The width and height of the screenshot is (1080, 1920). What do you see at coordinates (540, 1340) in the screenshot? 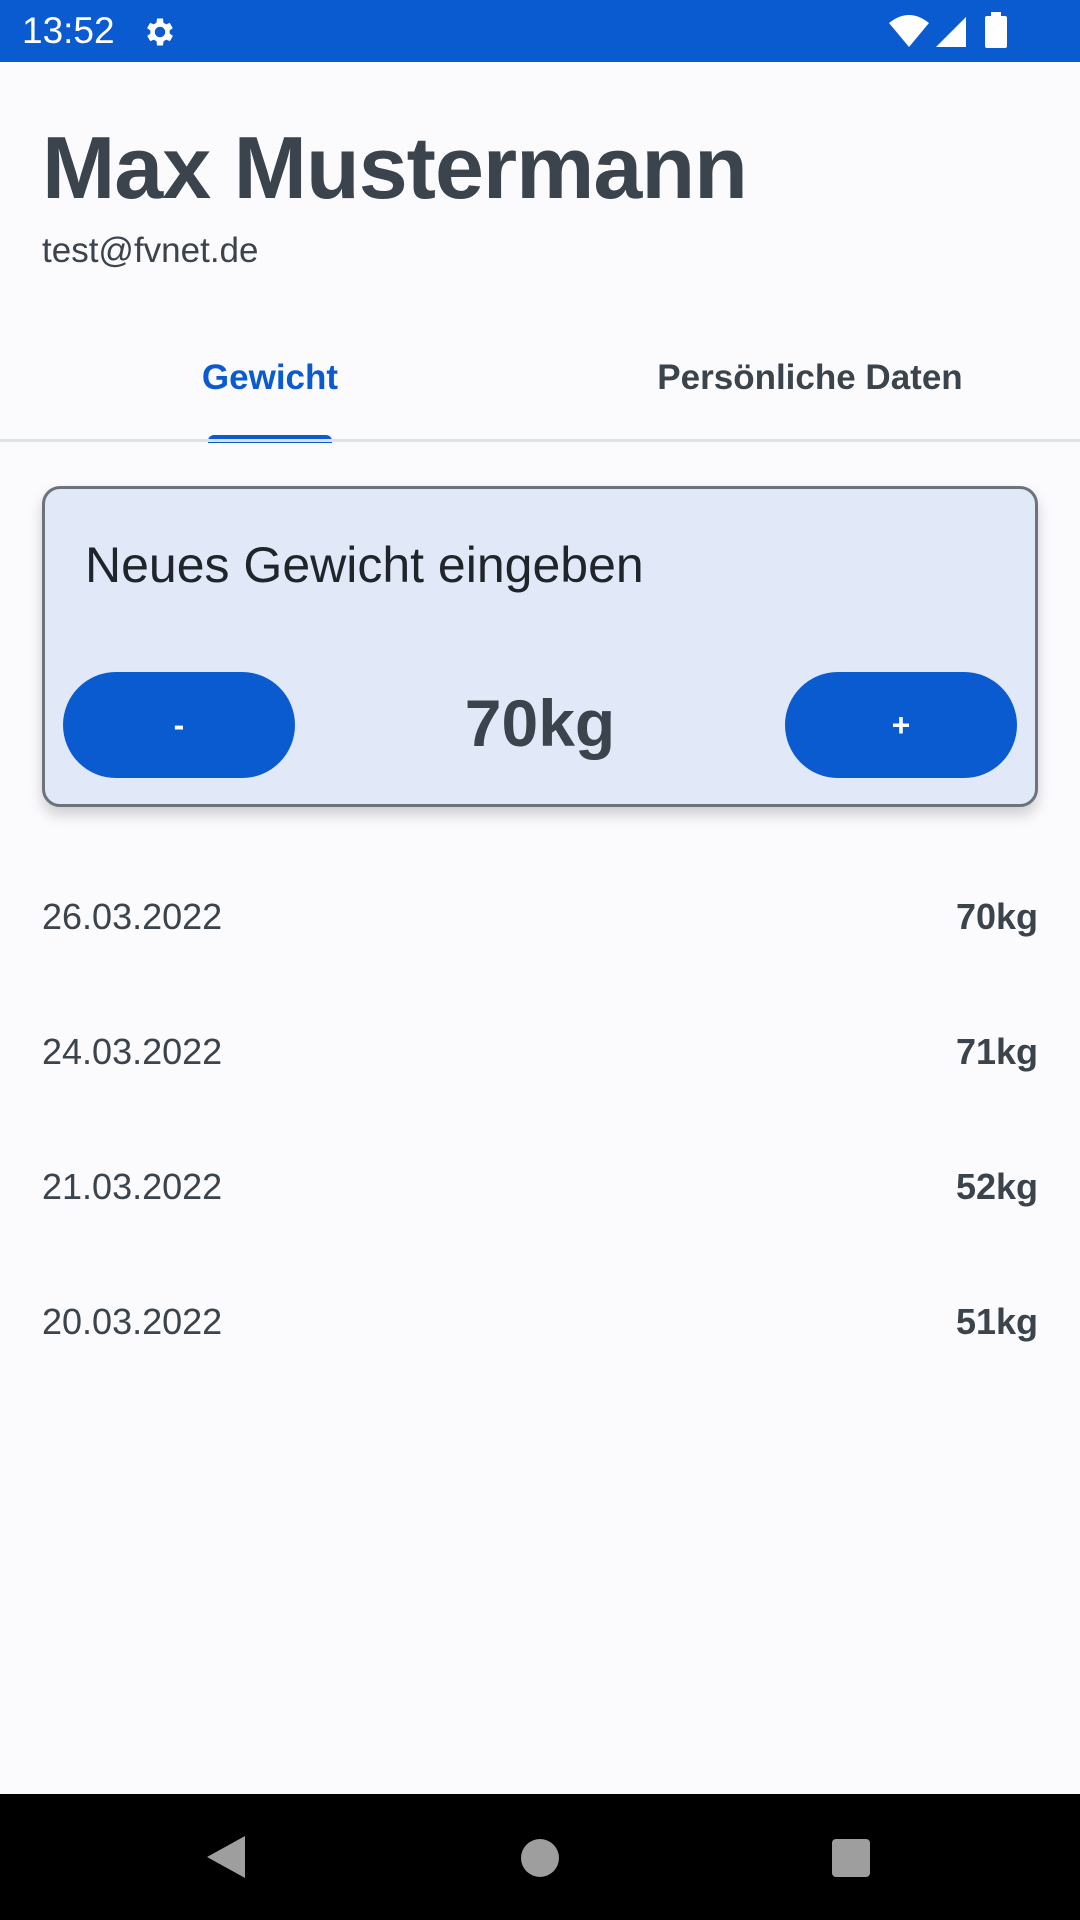
I see `list-item: 20.03.2022 51kg` at bounding box center [540, 1340].